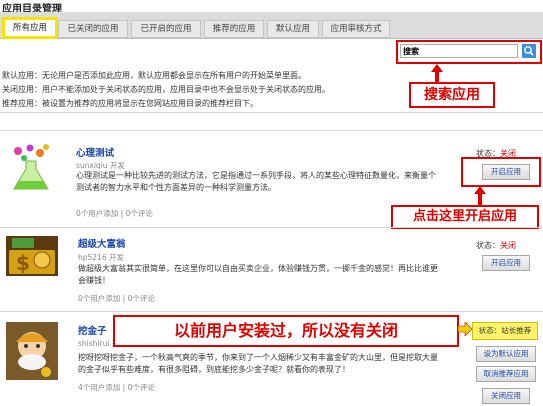 This screenshot has height=406, width=543. I want to click on money-icon: $, so click(32, 256).